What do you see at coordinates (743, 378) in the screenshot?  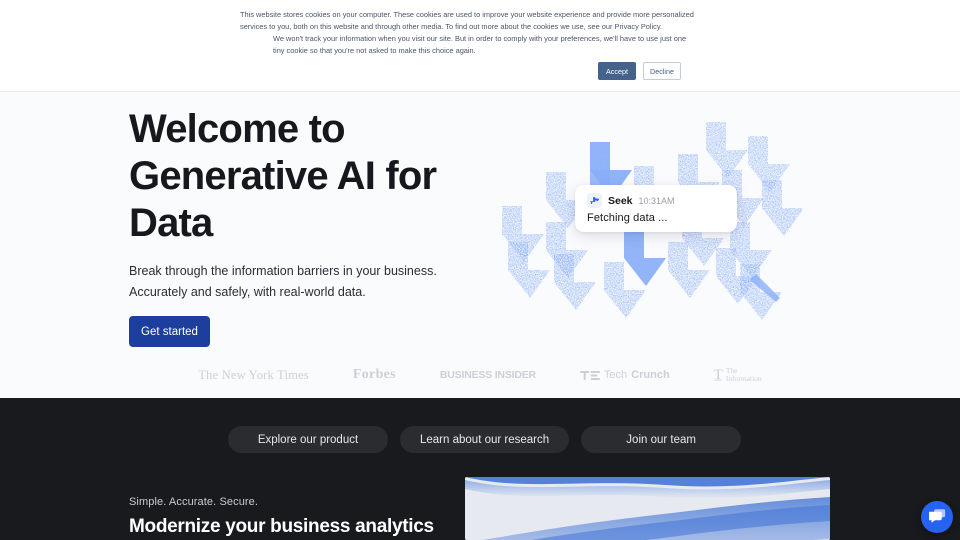 I see `information-line2: Information` at bounding box center [743, 378].